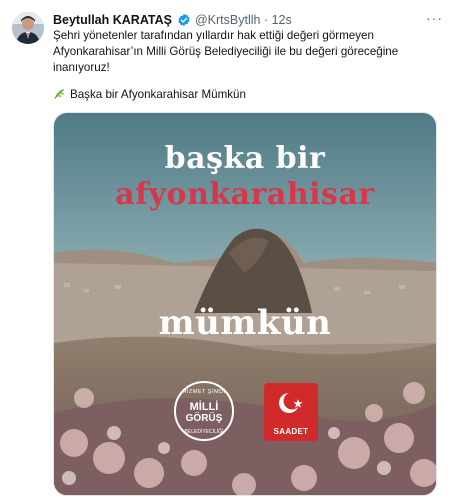 This screenshot has width=456, height=500. What do you see at coordinates (245, 158) in the screenshot?
I see `image-headline-1: başka bir` at bounding box center [245, 158].